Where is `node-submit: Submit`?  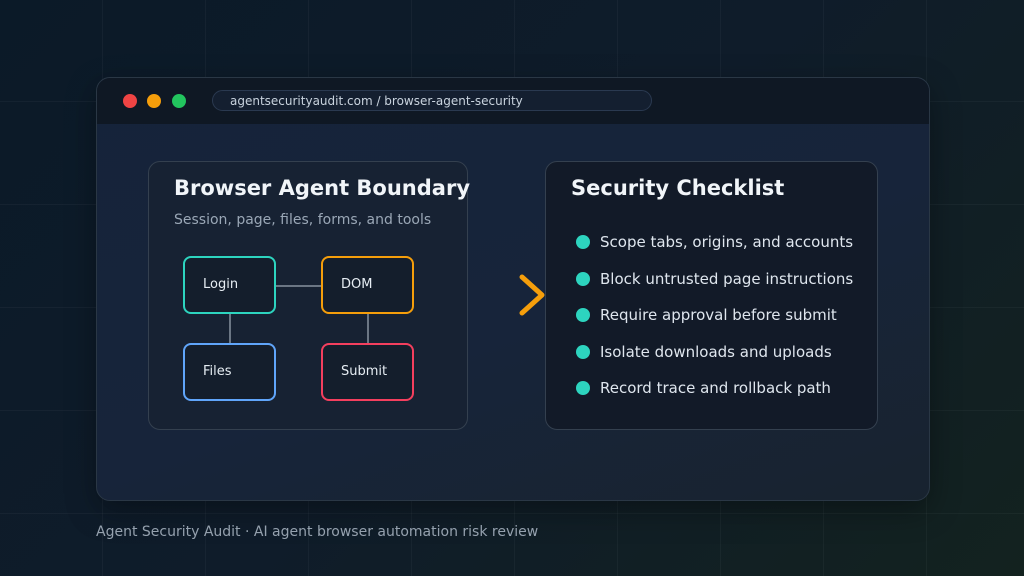 node-submit: Submit is located at coordinates (367, 372).